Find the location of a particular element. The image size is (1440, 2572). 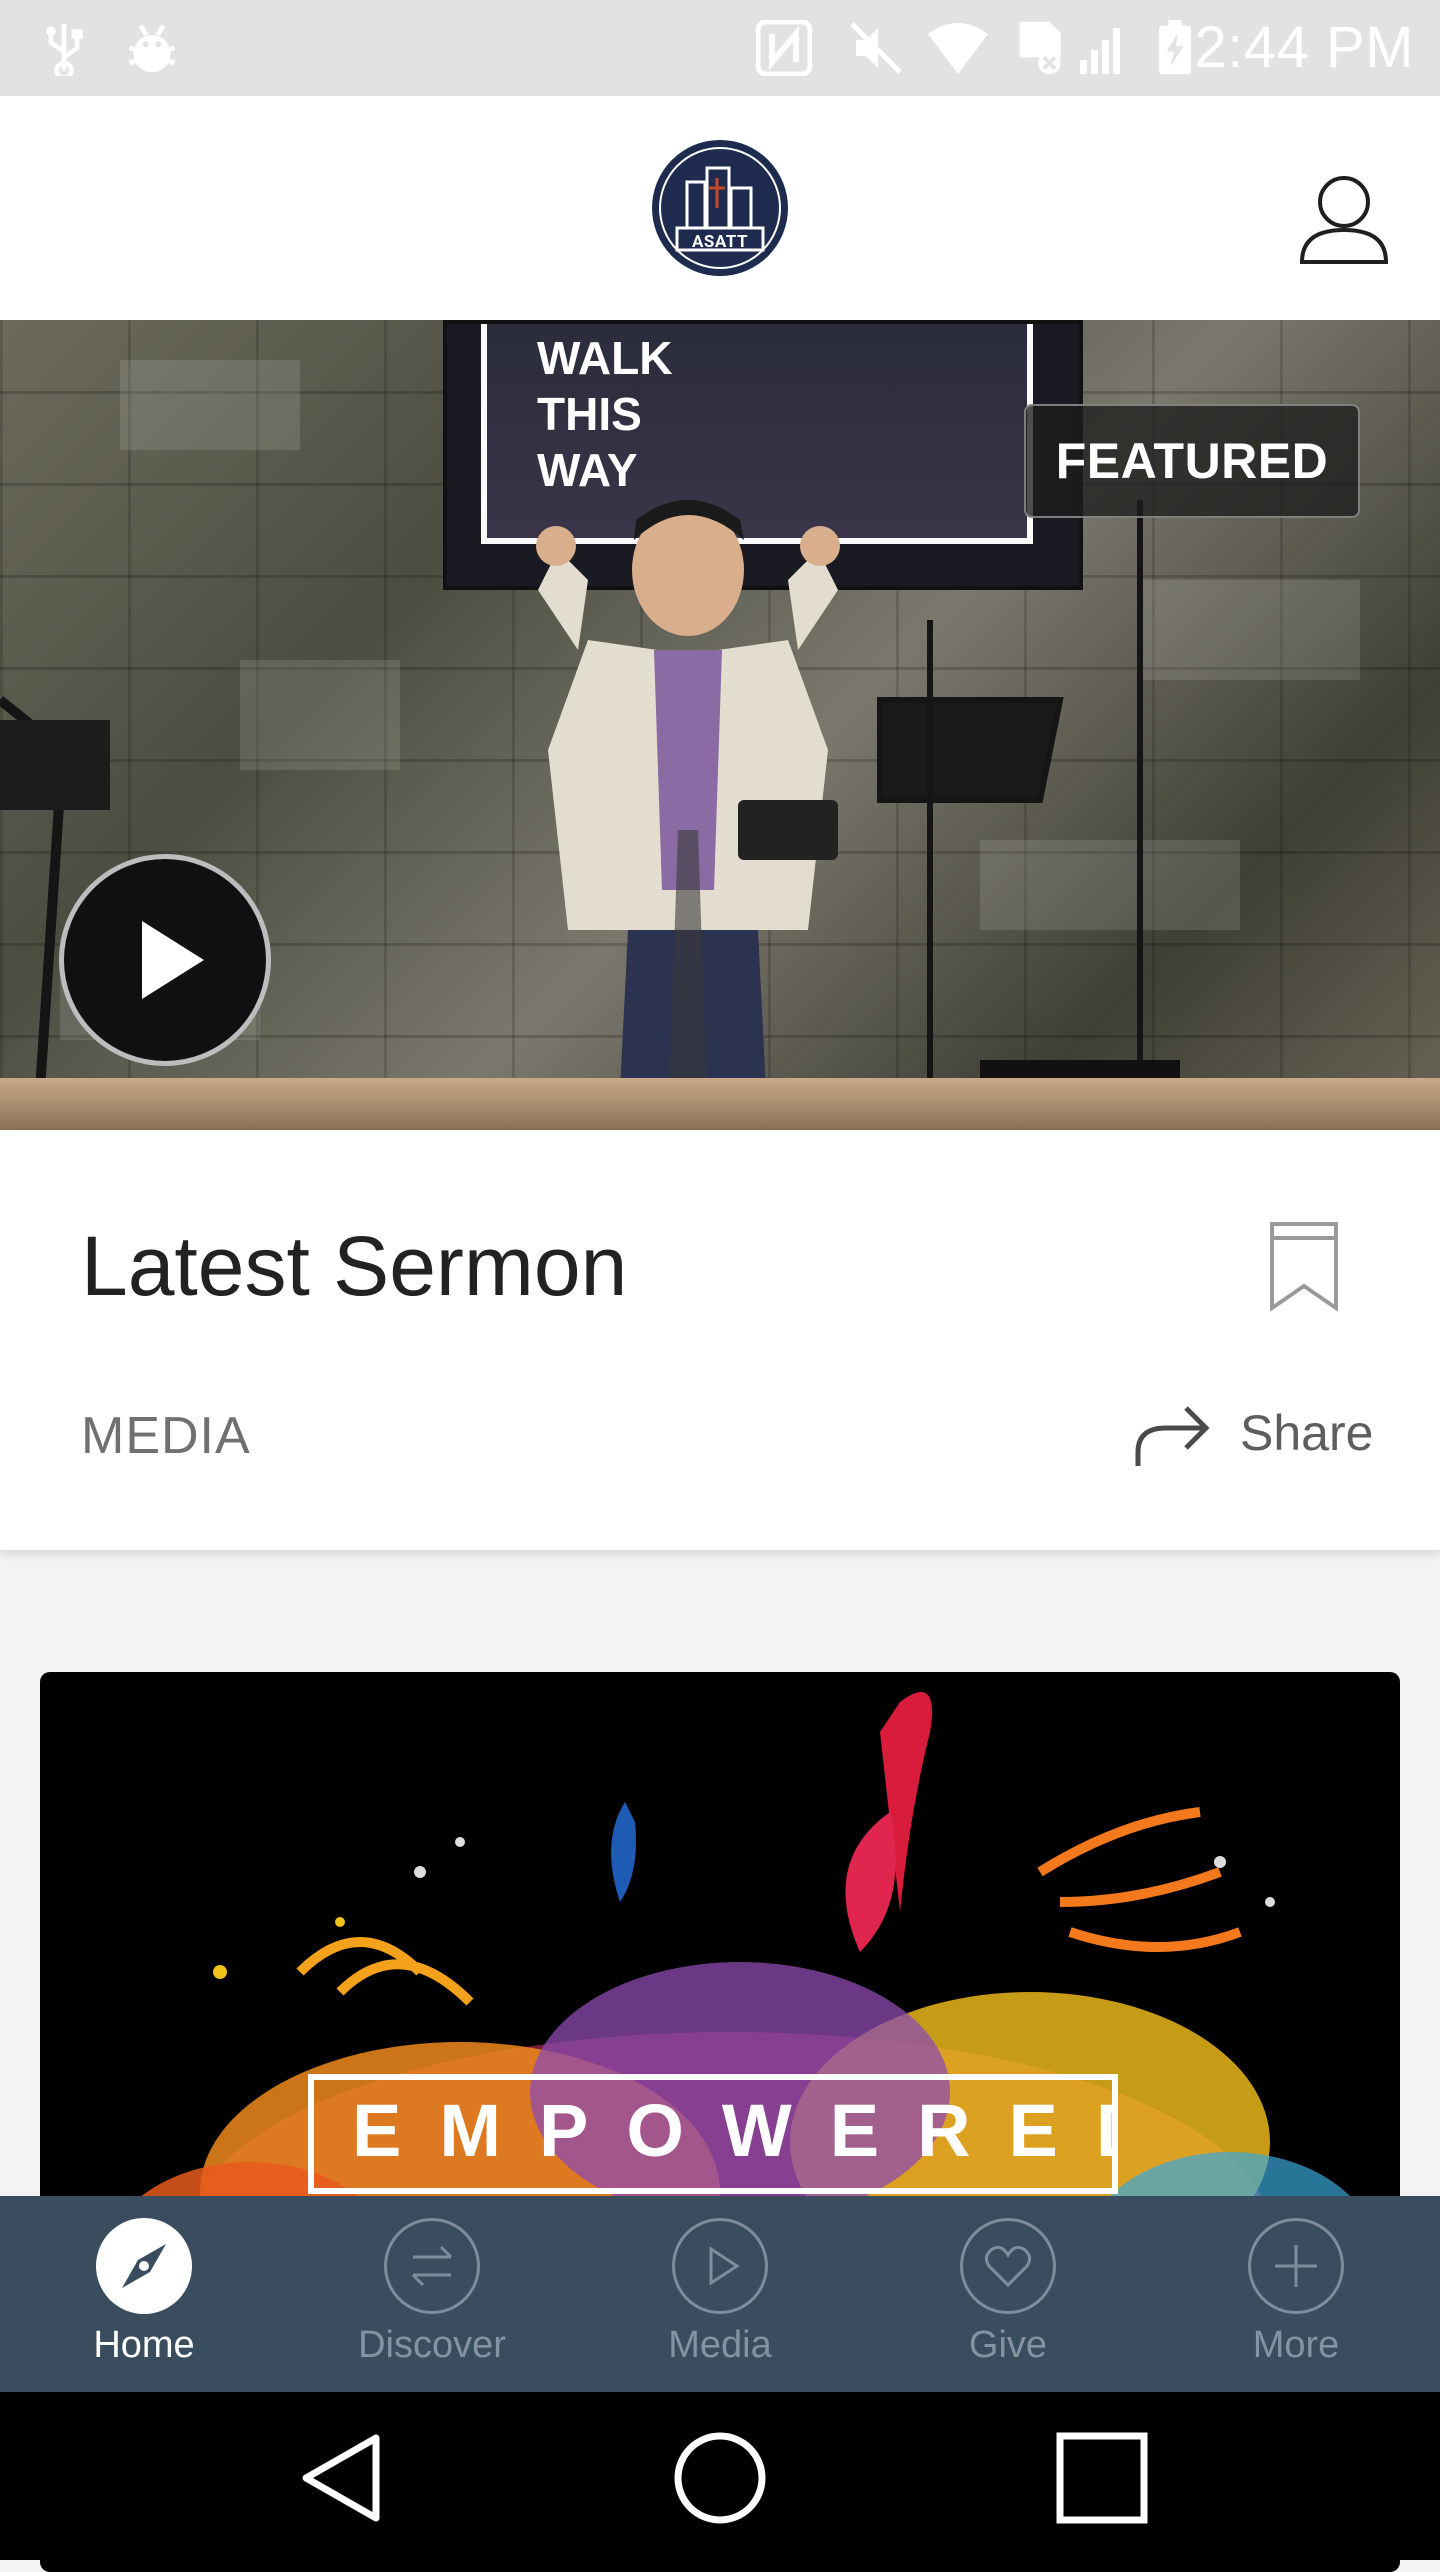

signal-icon is located at coordinates (1100, 51).